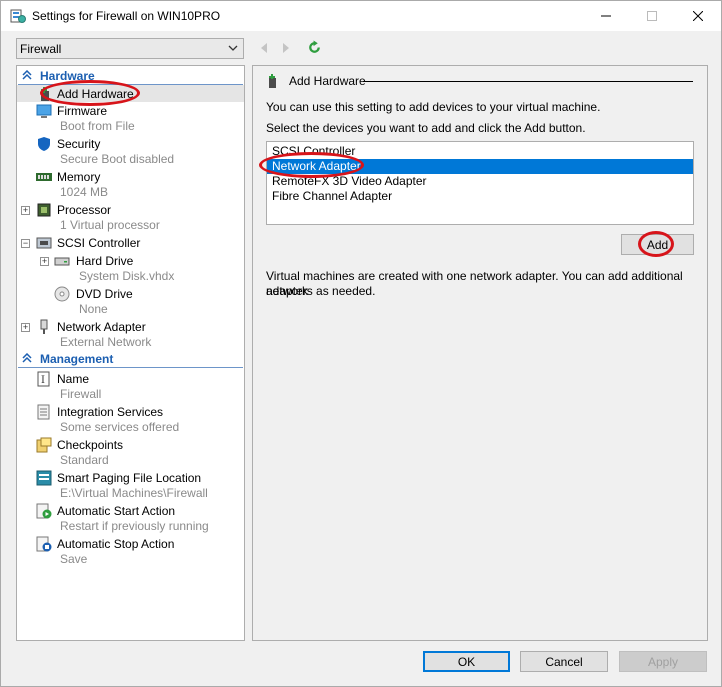 Image resolution: width=722 pixels, height=687 pixels. I want to click on sidebar-item-processor: + Processor 1 Virtual processor, so click(130, 217).